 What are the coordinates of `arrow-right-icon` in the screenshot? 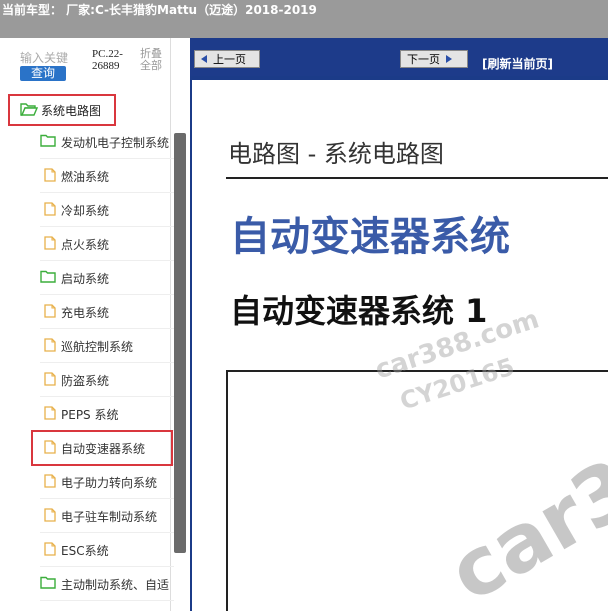 It's located at (449, 59).